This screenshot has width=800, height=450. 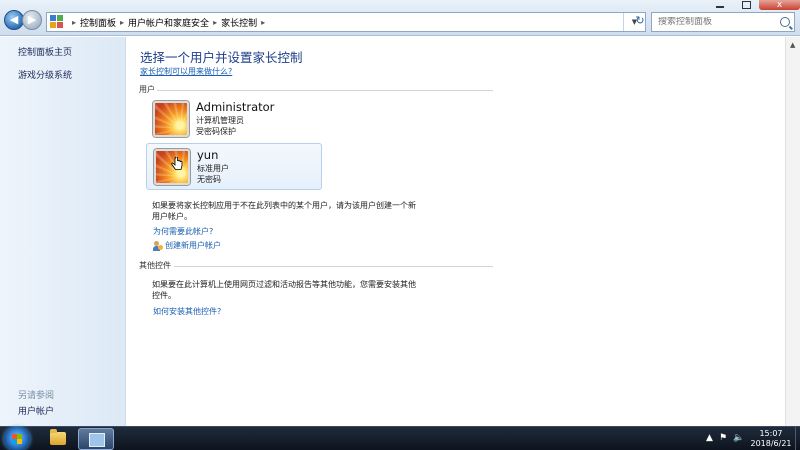 What do you see at coordinates (193, 245) in the screenshot?
I see `create-account-label: 创建新用户帐户` at bounding box center [193, 245].